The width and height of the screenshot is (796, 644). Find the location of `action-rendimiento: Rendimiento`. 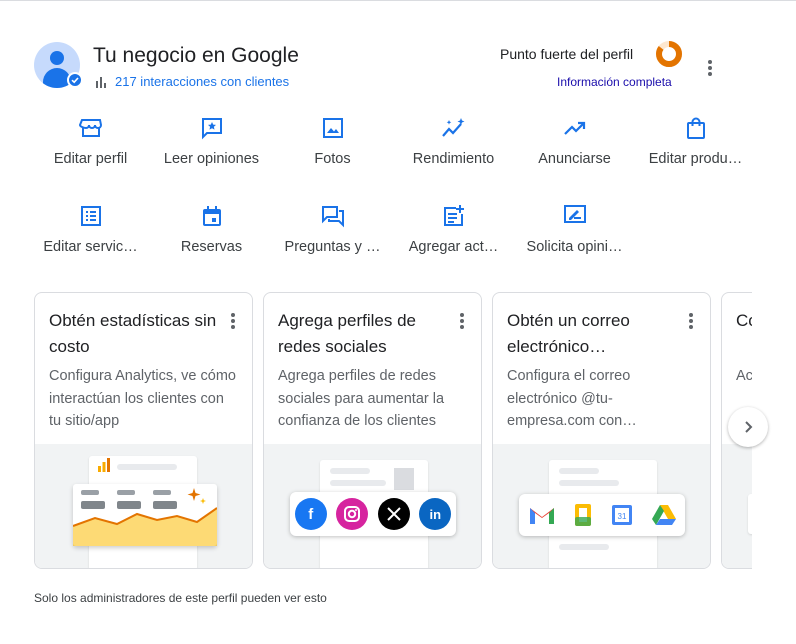

action-rendimiento: Rendimiento is located at coordinates (453, 146).